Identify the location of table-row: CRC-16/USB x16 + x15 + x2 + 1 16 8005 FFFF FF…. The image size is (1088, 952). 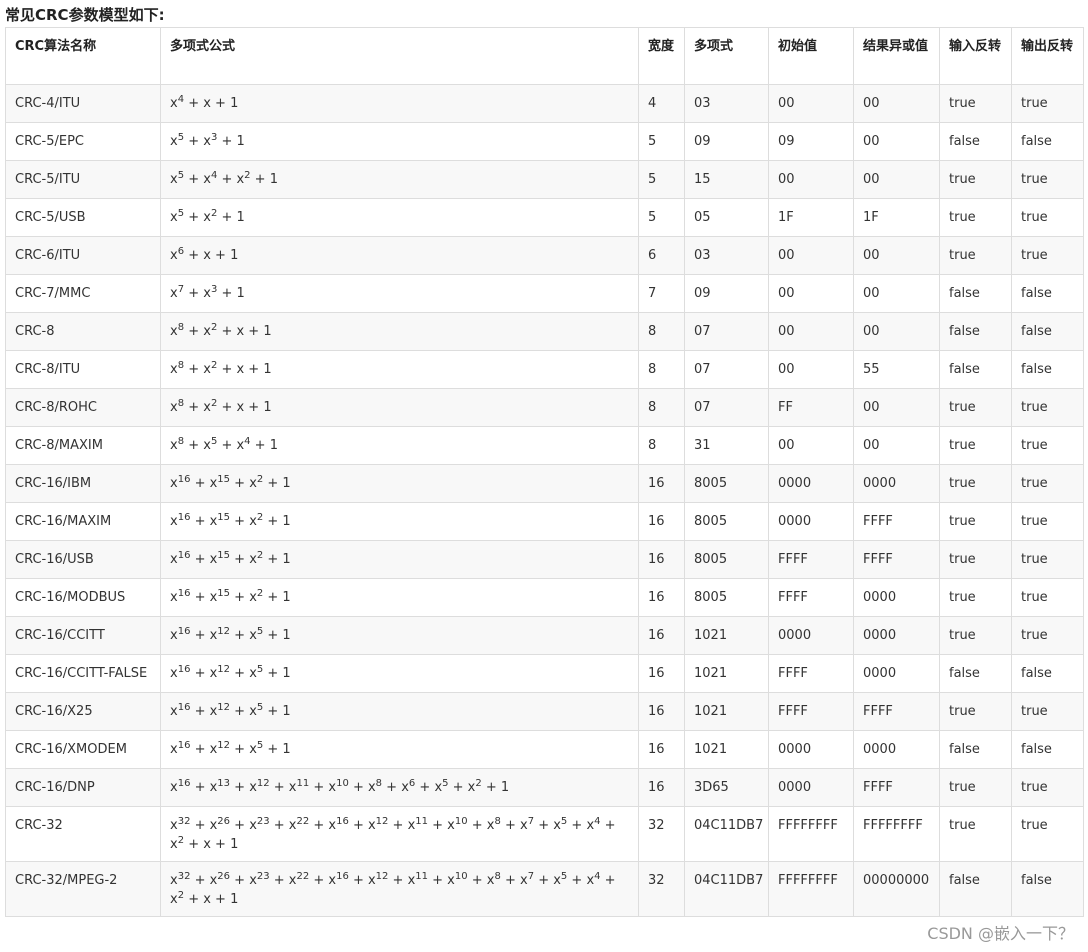
(544, 559).